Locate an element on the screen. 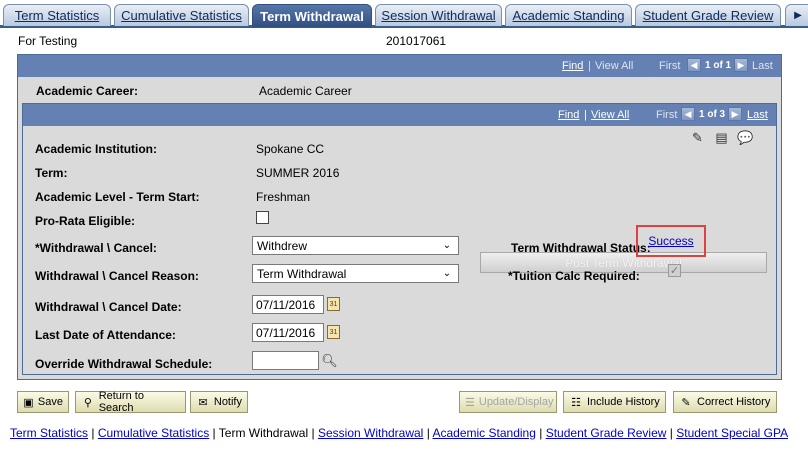 The height and width of the screenshot is (449, 808). status-label: Term Withdrawal Status: is located at coordinates (581, 248).